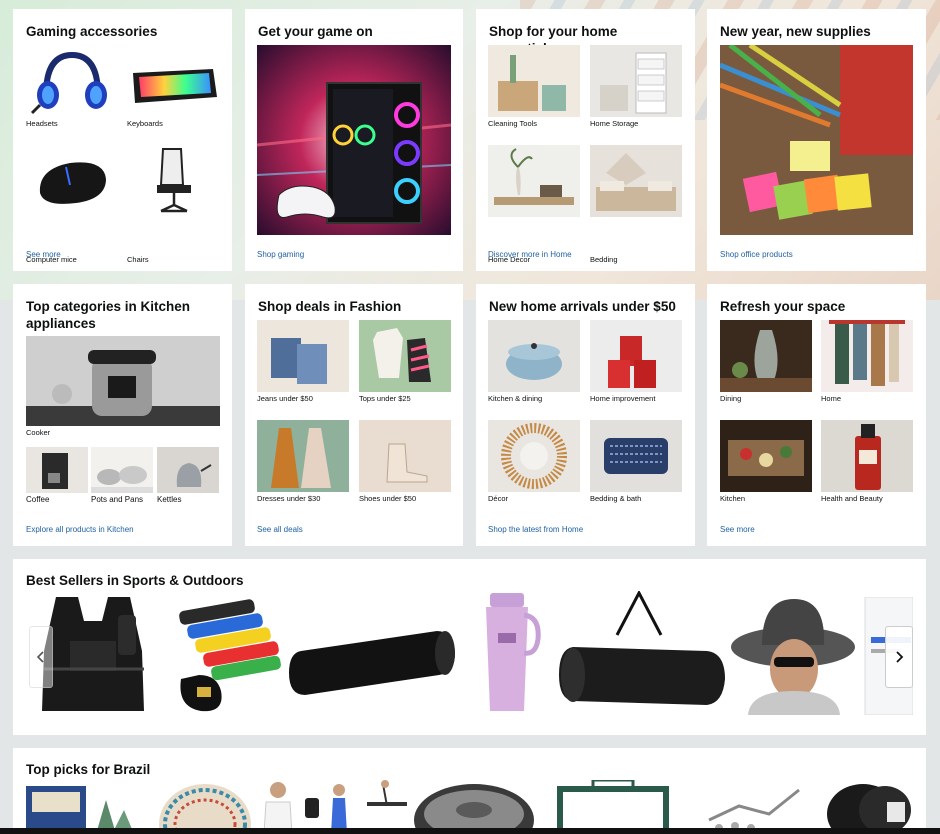 The image size is (940, 834). What do you see at coordinates (636, 181) in the screenshot?
I see `bedding-image` at bounding box center [636, 181].